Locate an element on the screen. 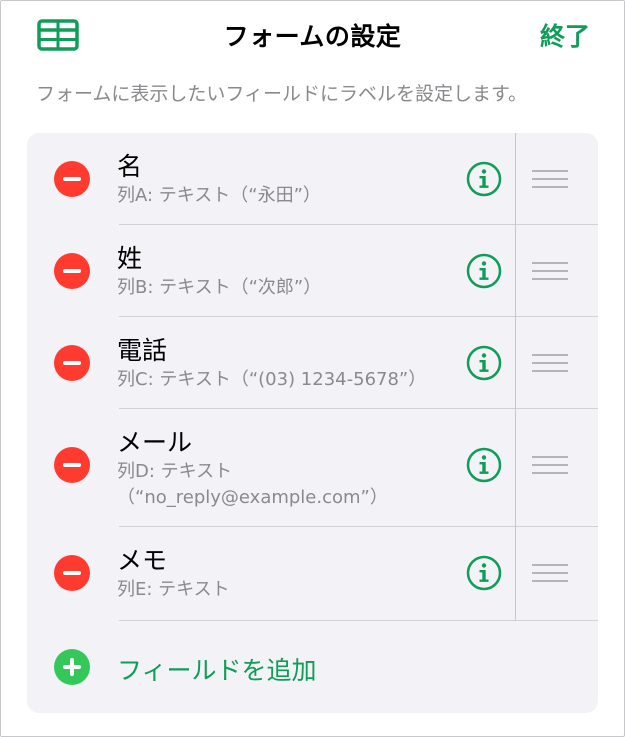 The image size is (625, 737). plus-circle-icon is located at coordinates (72, 667).